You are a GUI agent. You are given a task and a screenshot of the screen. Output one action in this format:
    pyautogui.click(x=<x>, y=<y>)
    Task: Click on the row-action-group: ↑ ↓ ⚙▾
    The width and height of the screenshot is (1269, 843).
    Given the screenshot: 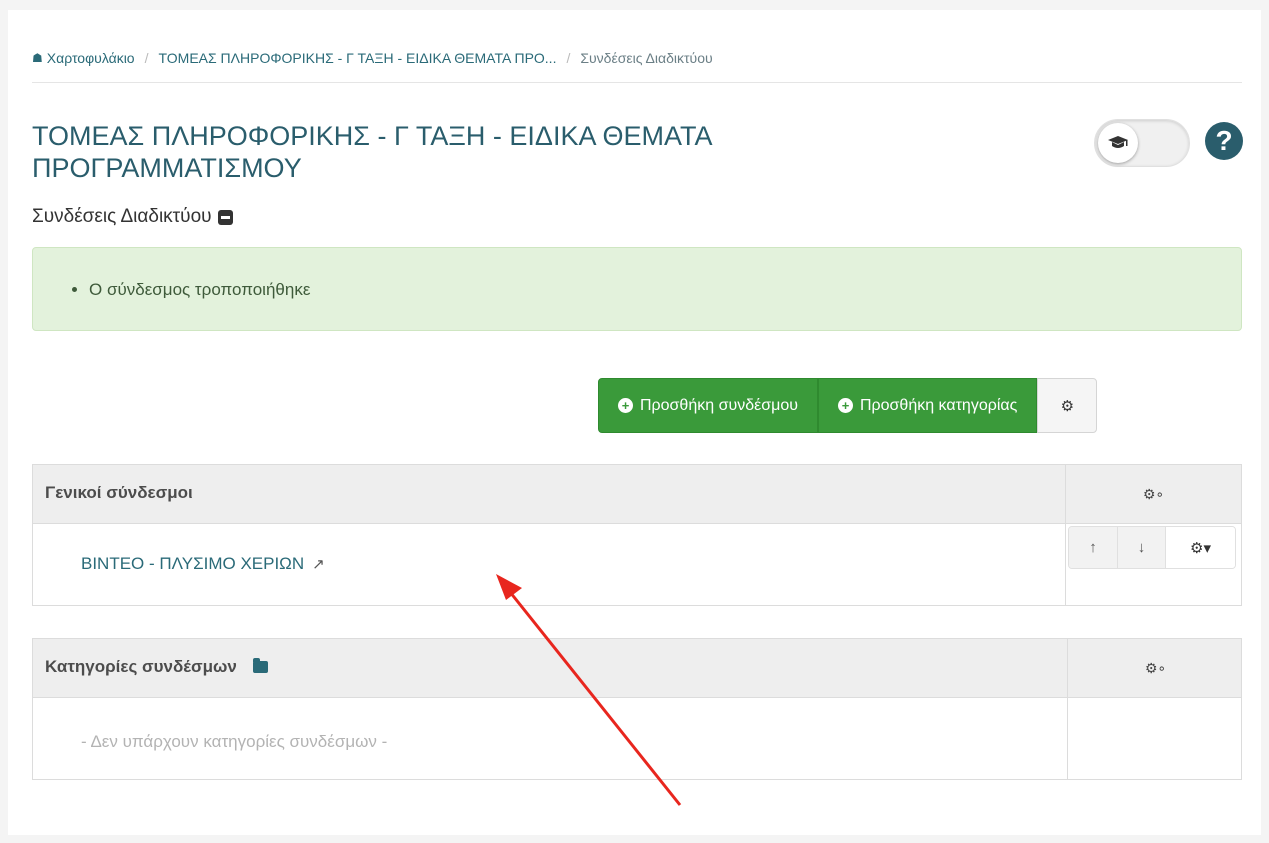 What is the action you would take?
    pyautogui.click(x=1152, y=547)
    